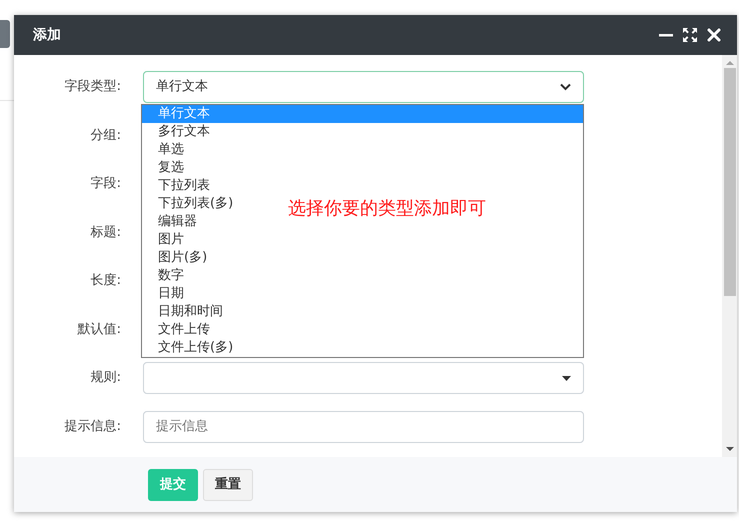  Describe the element at coordinates (184, 312) in the screenshot. I see `dropdown-option: 日期和时间` at that location.